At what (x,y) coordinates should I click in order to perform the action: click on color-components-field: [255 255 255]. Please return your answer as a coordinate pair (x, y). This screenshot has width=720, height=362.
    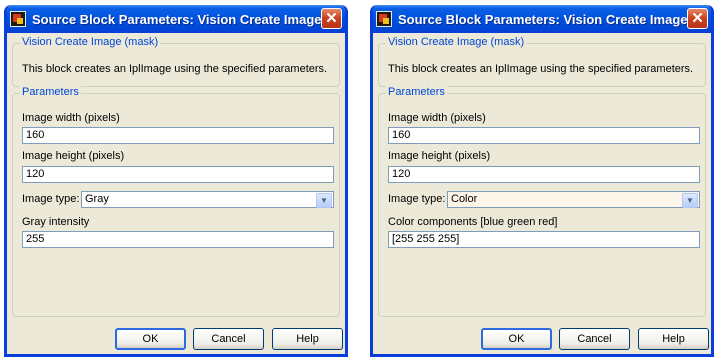
    Looking at the image, I should click on (544, 239).